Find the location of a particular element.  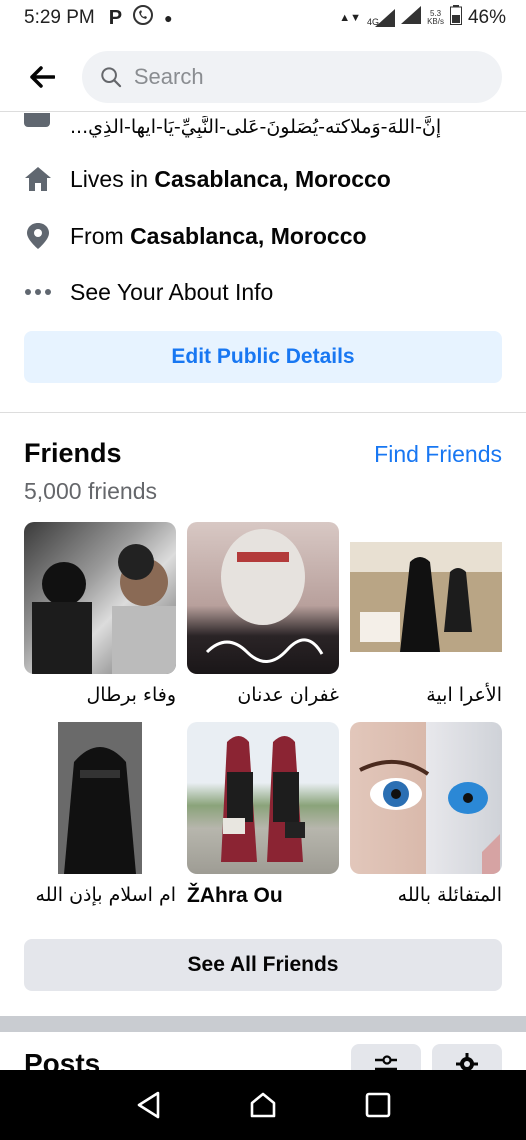

more-dots-icon is located at coordinates (38, 292).